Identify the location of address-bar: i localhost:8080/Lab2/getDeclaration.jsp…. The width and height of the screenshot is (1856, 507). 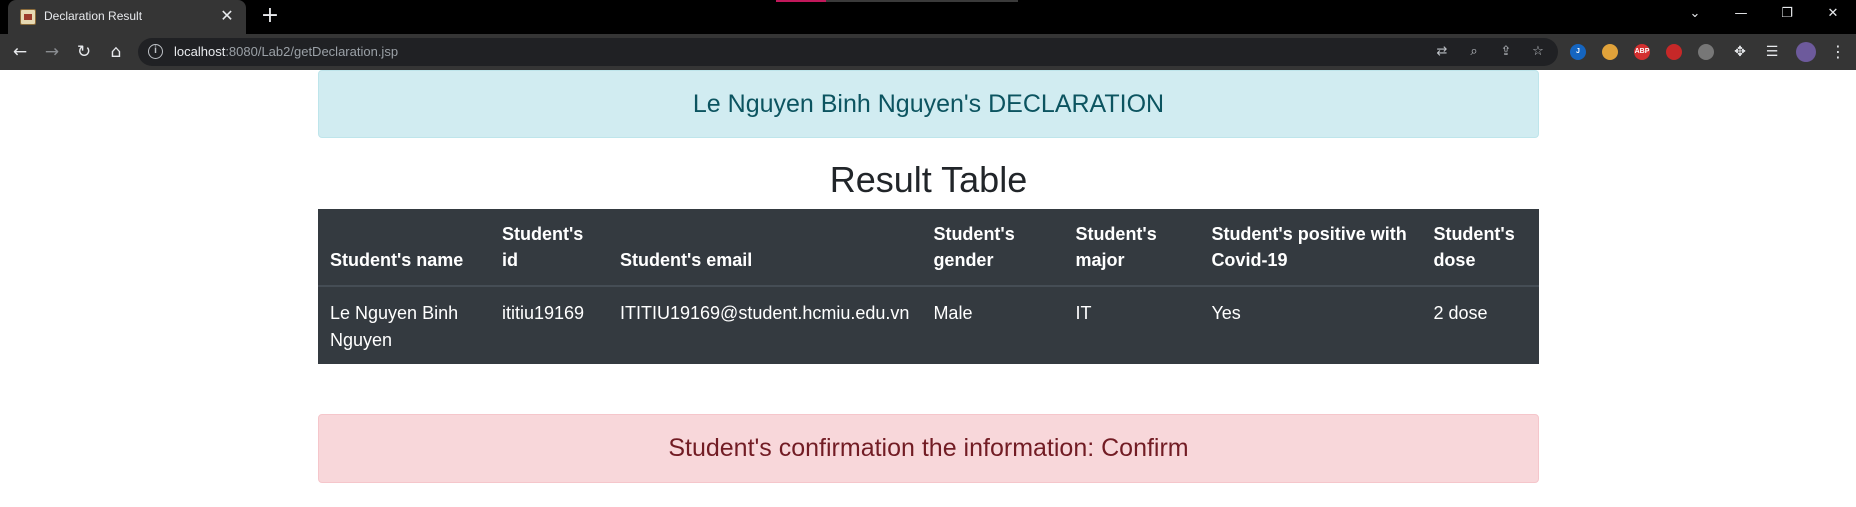
(848, 52).